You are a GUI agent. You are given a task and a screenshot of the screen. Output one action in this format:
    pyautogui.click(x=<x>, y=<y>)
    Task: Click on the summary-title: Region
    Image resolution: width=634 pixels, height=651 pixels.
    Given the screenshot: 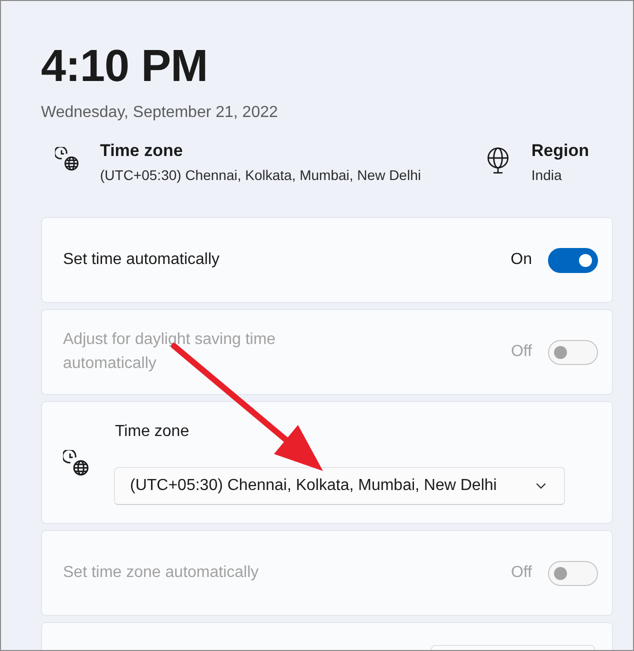 What is the action you would take?
    pyautogui.click(x=560, y=151)
    